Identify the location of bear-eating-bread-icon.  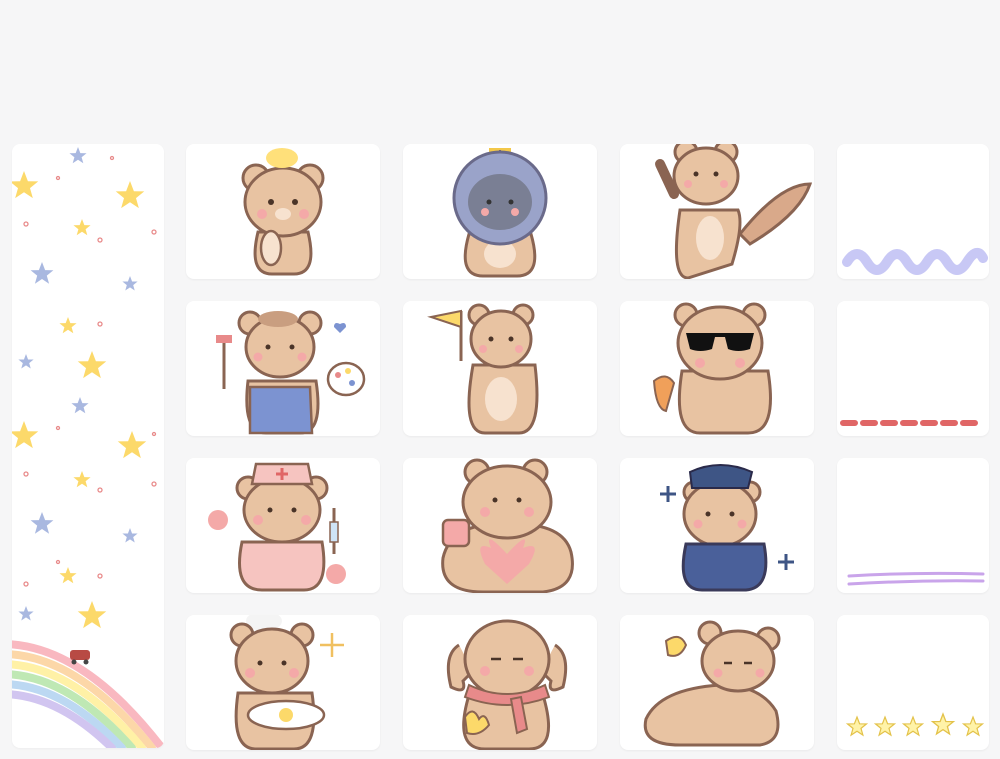
(283, 212).